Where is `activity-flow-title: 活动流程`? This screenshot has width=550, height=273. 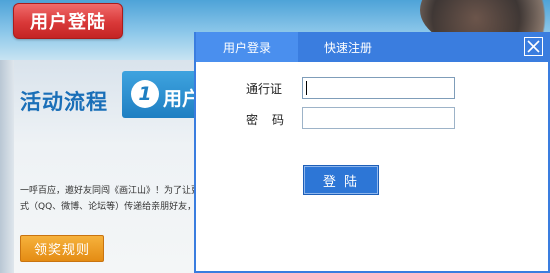
activity-flow-title: 活动流程 is located at coordinates (64, 102).